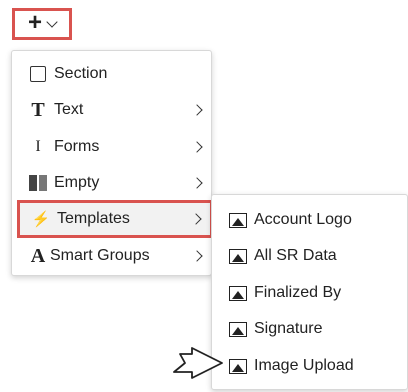 This screenshot has height=392, width=408. I want to click on menu-item-empty: Empty, so click(111, 183).